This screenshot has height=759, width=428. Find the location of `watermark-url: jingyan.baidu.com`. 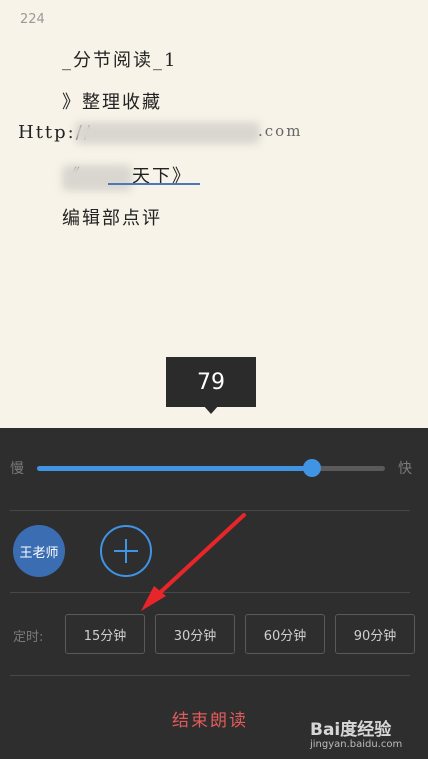

watermark-url: jingyan.baidu.com is located at coordinates (356, 744).